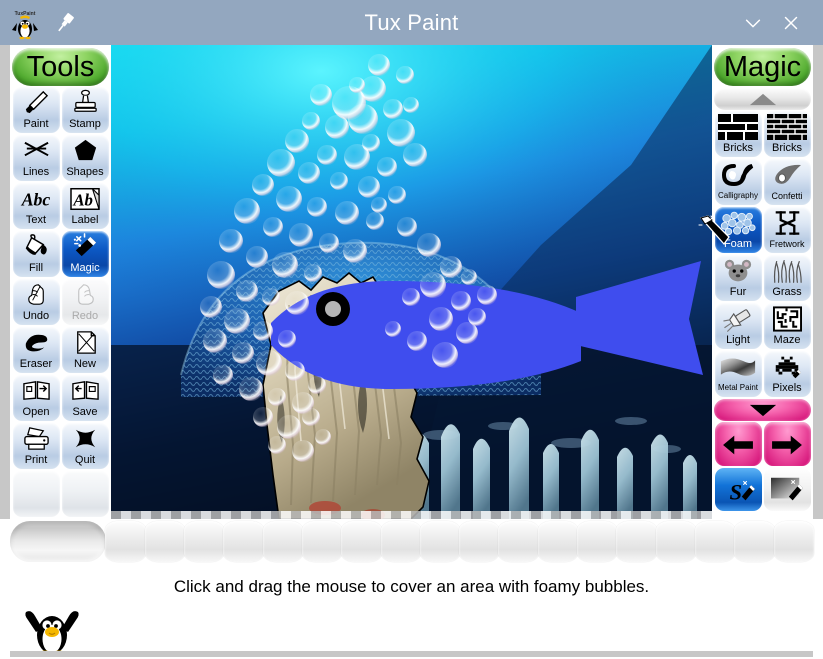 The image size is (823, 659). I want to click on tool-button-magic: Magic, so click(85, 254).